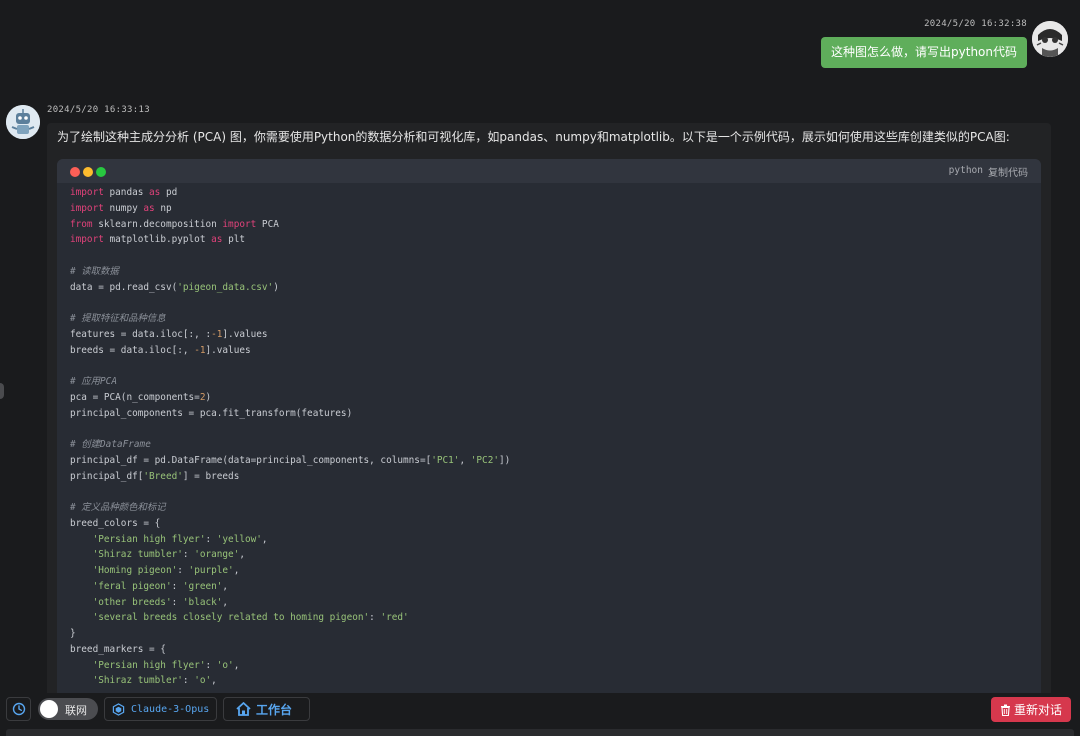  What do you see at coordinates (73, 633) in the screenshot?
I see `code-line: }` at bounding box center [73, 633].